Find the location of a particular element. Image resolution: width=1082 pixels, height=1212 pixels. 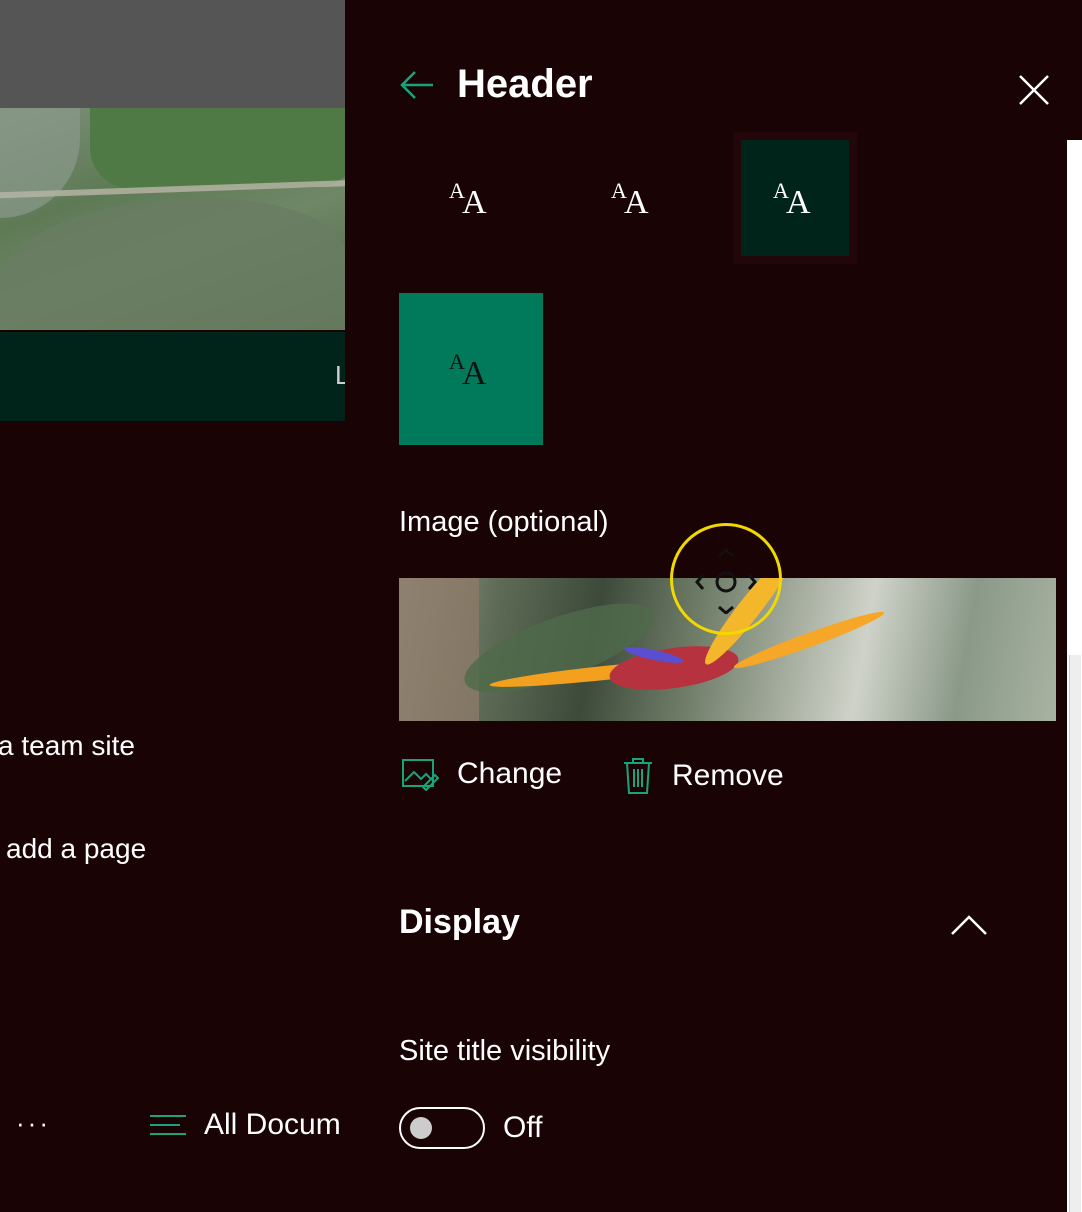

all-documents-view-button: All Docum is located at coordinates (245, 1125).